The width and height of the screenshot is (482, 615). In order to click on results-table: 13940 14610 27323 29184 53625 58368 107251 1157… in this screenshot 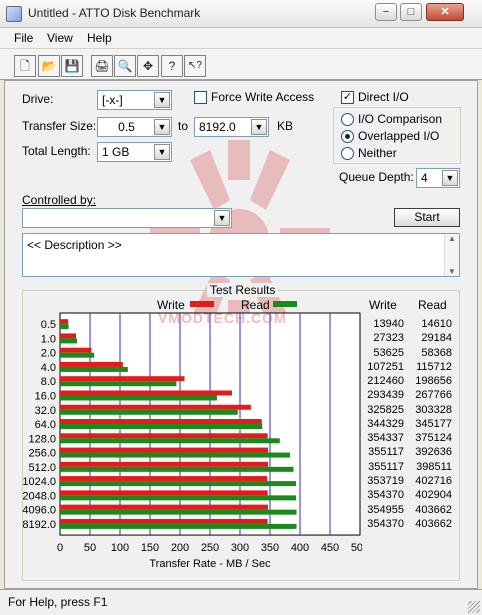, I will do `click(410, 428)`.